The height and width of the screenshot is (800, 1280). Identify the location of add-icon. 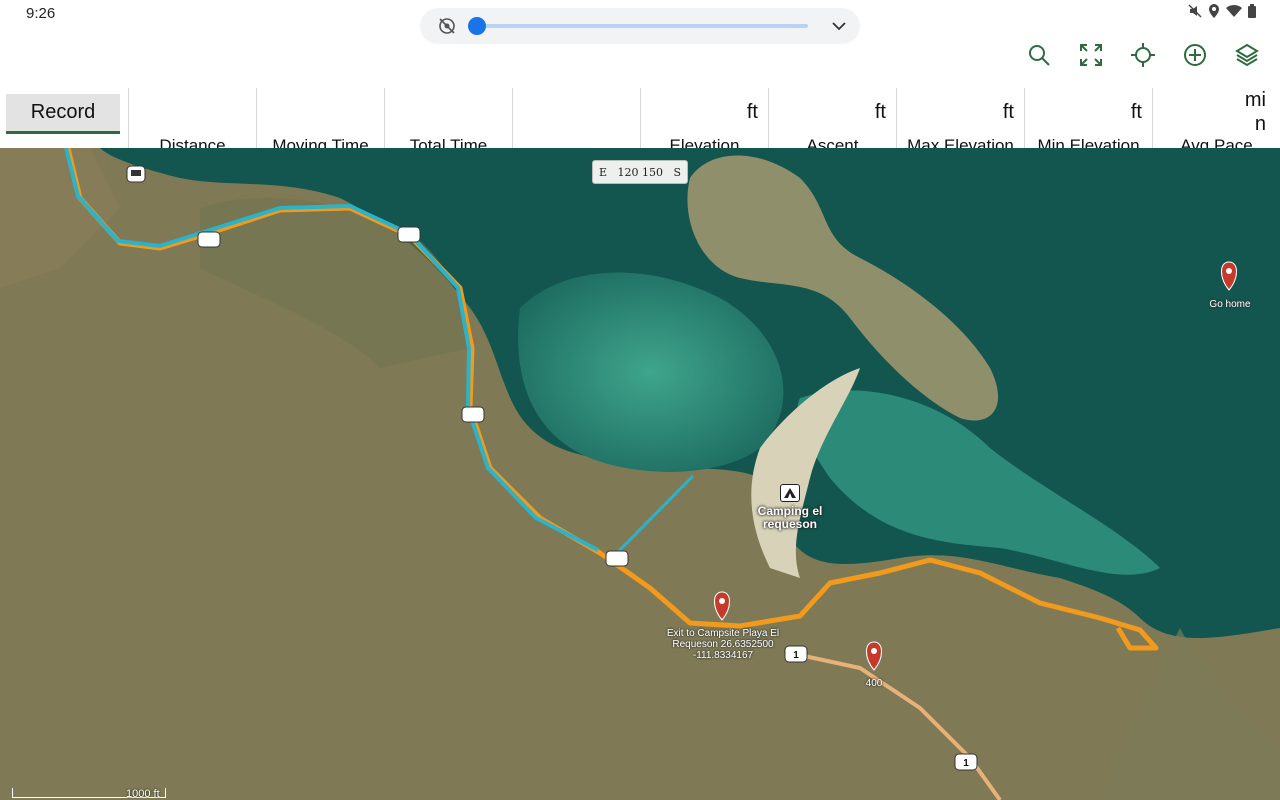
(1195, 55).